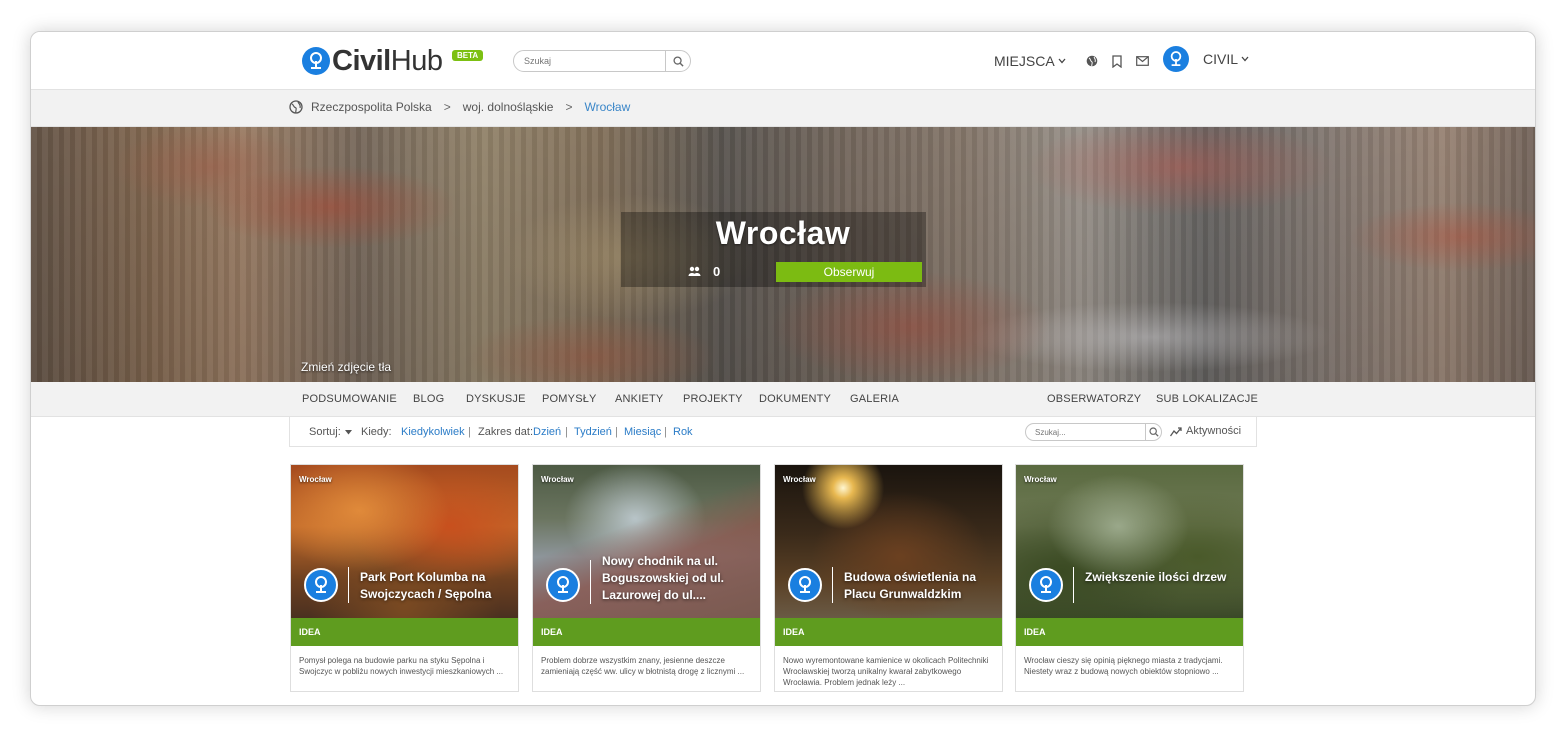 This screenshot has width=1566, height=736. What do you see at coordinates (496, 399) in the screenshot?
I see `tab-discussions: DYSKUSJE` at bounding box center [496, 399].